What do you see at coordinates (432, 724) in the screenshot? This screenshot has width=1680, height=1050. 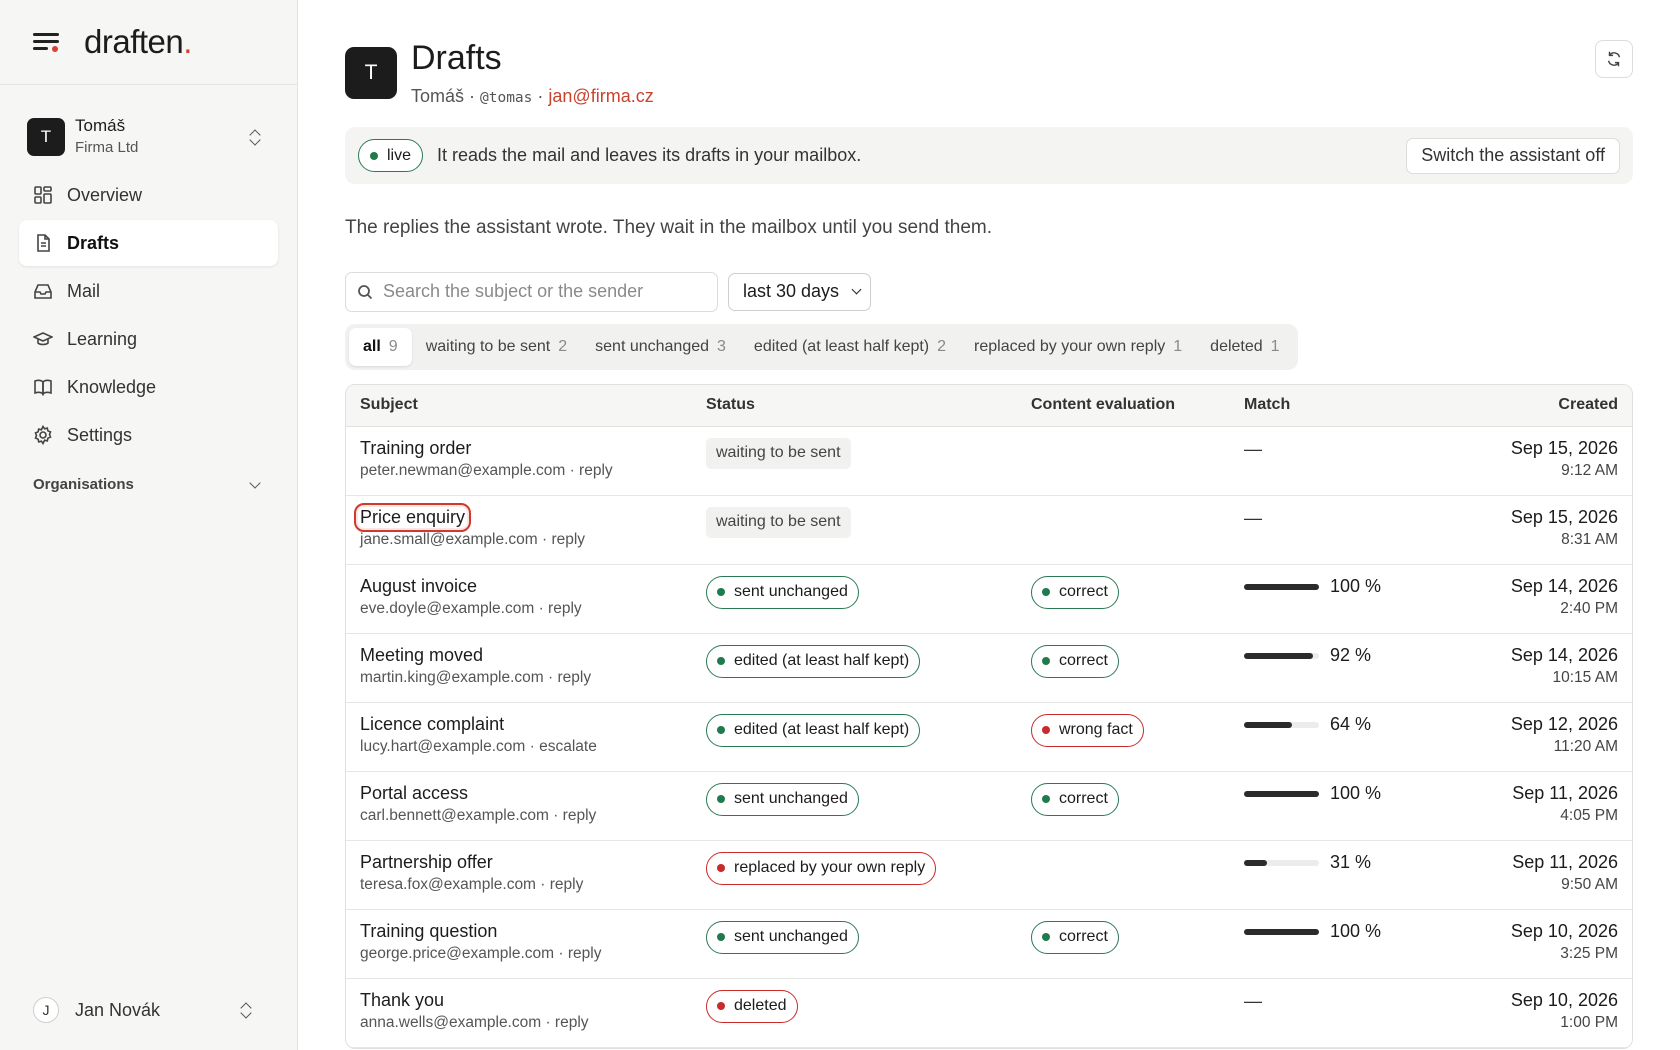 I see `draft-subject: Licence complaint` at bounding box center [432, 724].